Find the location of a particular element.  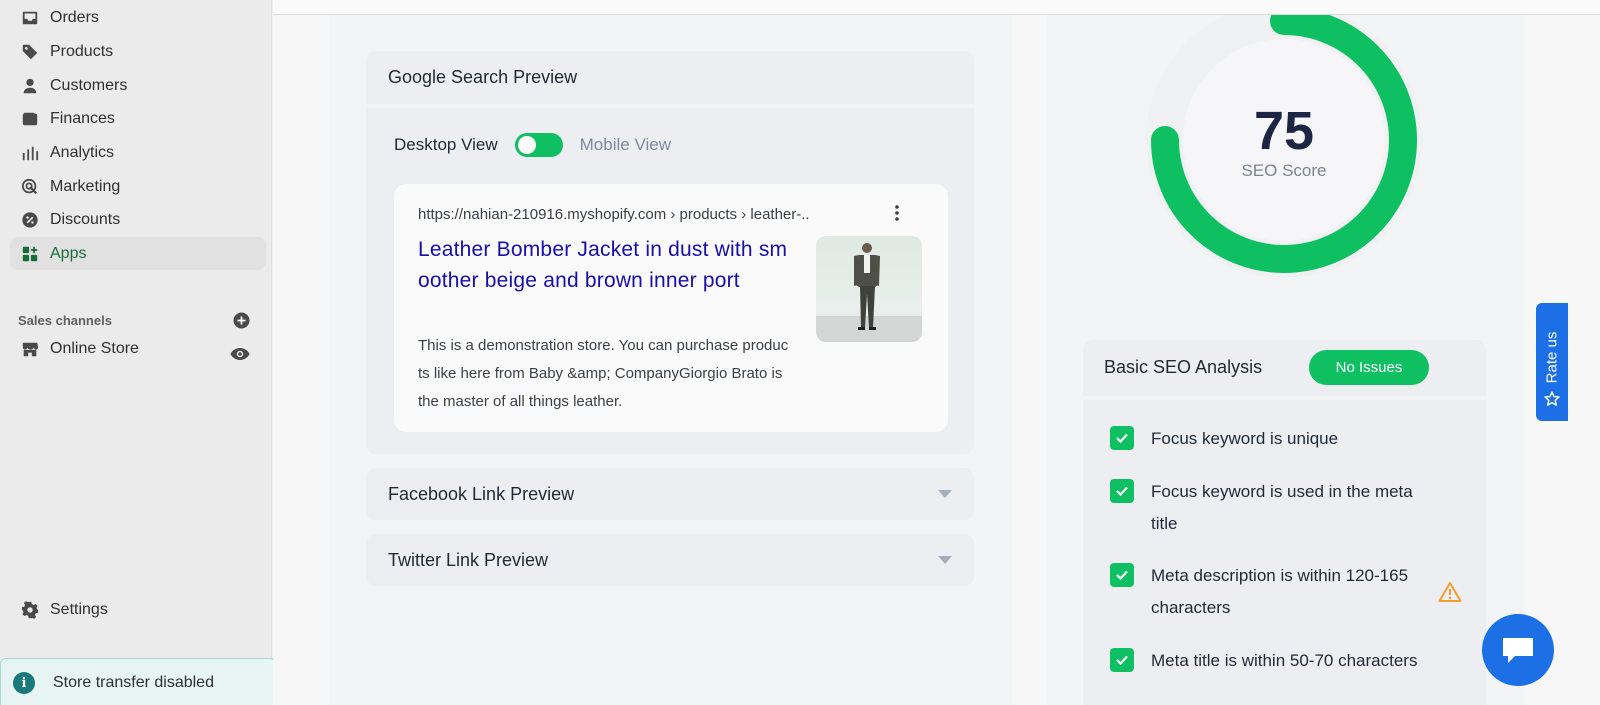

view-switch is located at coordinates (538, 145).